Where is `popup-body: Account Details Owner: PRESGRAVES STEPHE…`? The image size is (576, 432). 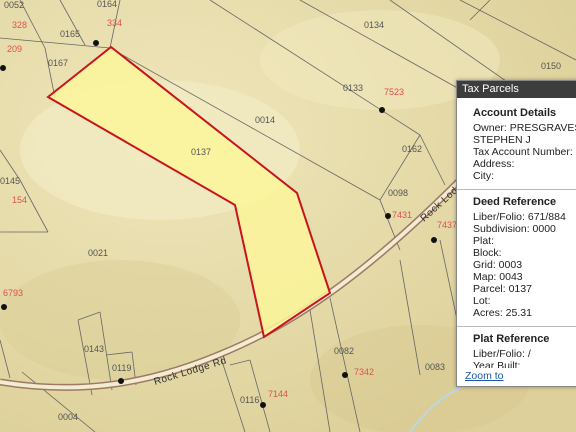 popup-body: Account Details Owner: PRESGRAVES STEPHE… is located at coordinates (516, 233).